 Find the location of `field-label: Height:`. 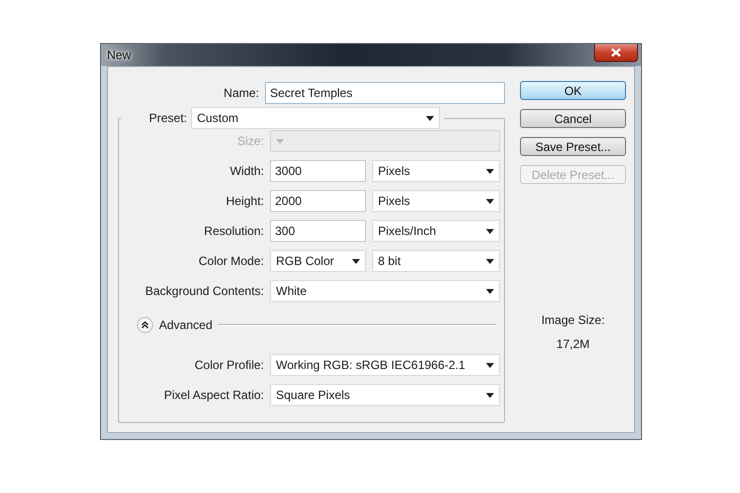

field-label: Height: is located at coordinates (244, 201).